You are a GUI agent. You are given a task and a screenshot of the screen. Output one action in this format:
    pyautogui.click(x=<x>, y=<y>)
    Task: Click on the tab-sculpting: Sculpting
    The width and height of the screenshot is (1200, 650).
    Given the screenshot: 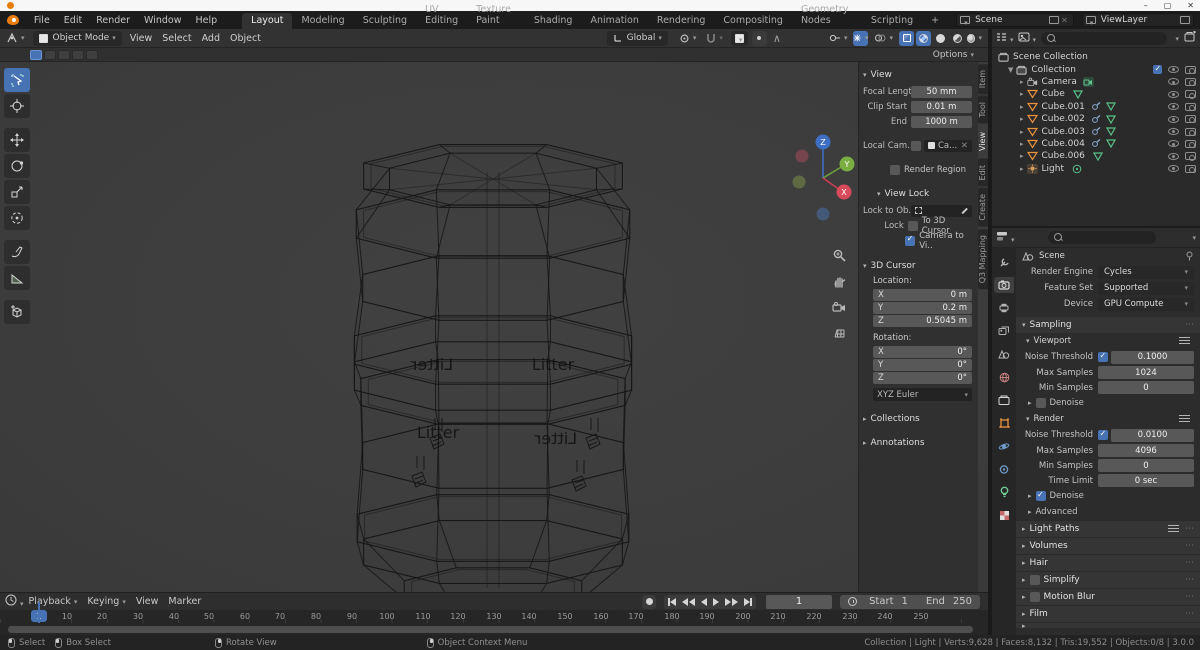 What is the action you would take?
    pyautogui.click(x=385, y=21)
    